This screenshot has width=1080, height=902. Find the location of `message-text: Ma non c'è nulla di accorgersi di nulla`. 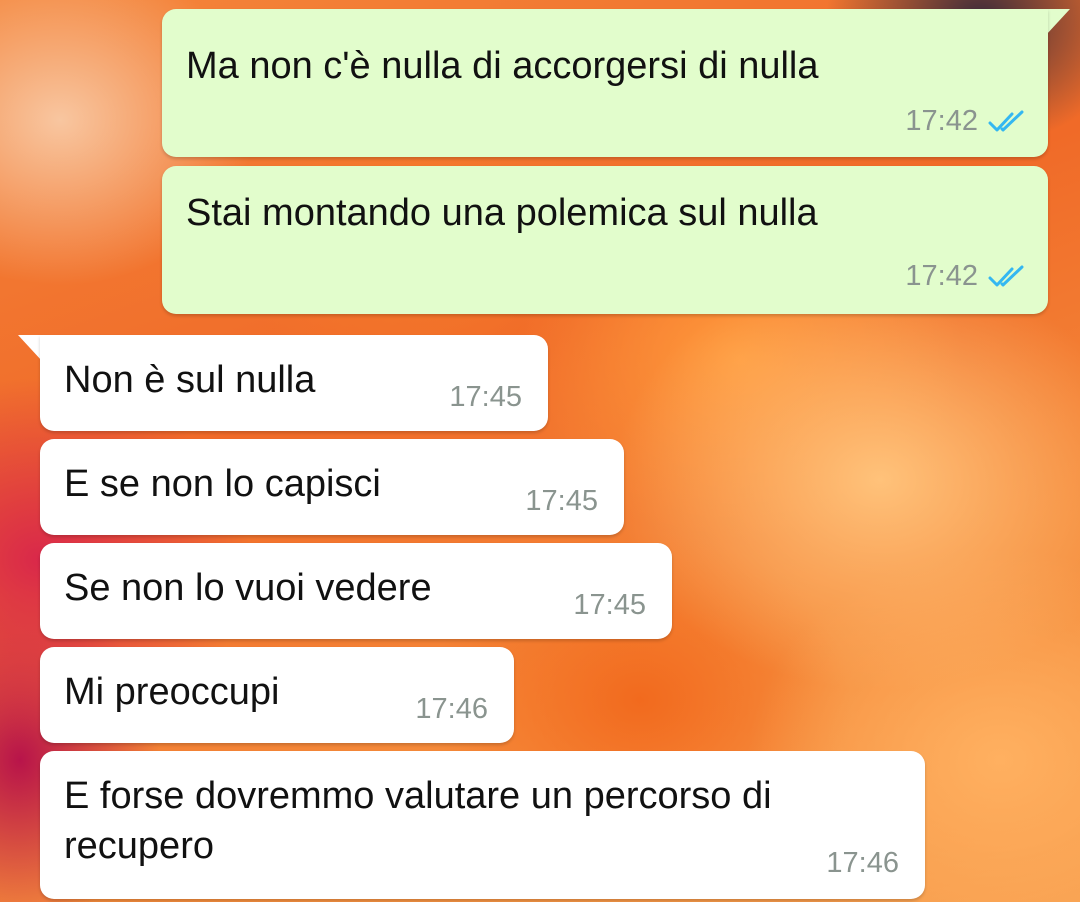

message-text: Ma non c'è nulla di accorgersi di nulla is located at coordinates (502, 66).